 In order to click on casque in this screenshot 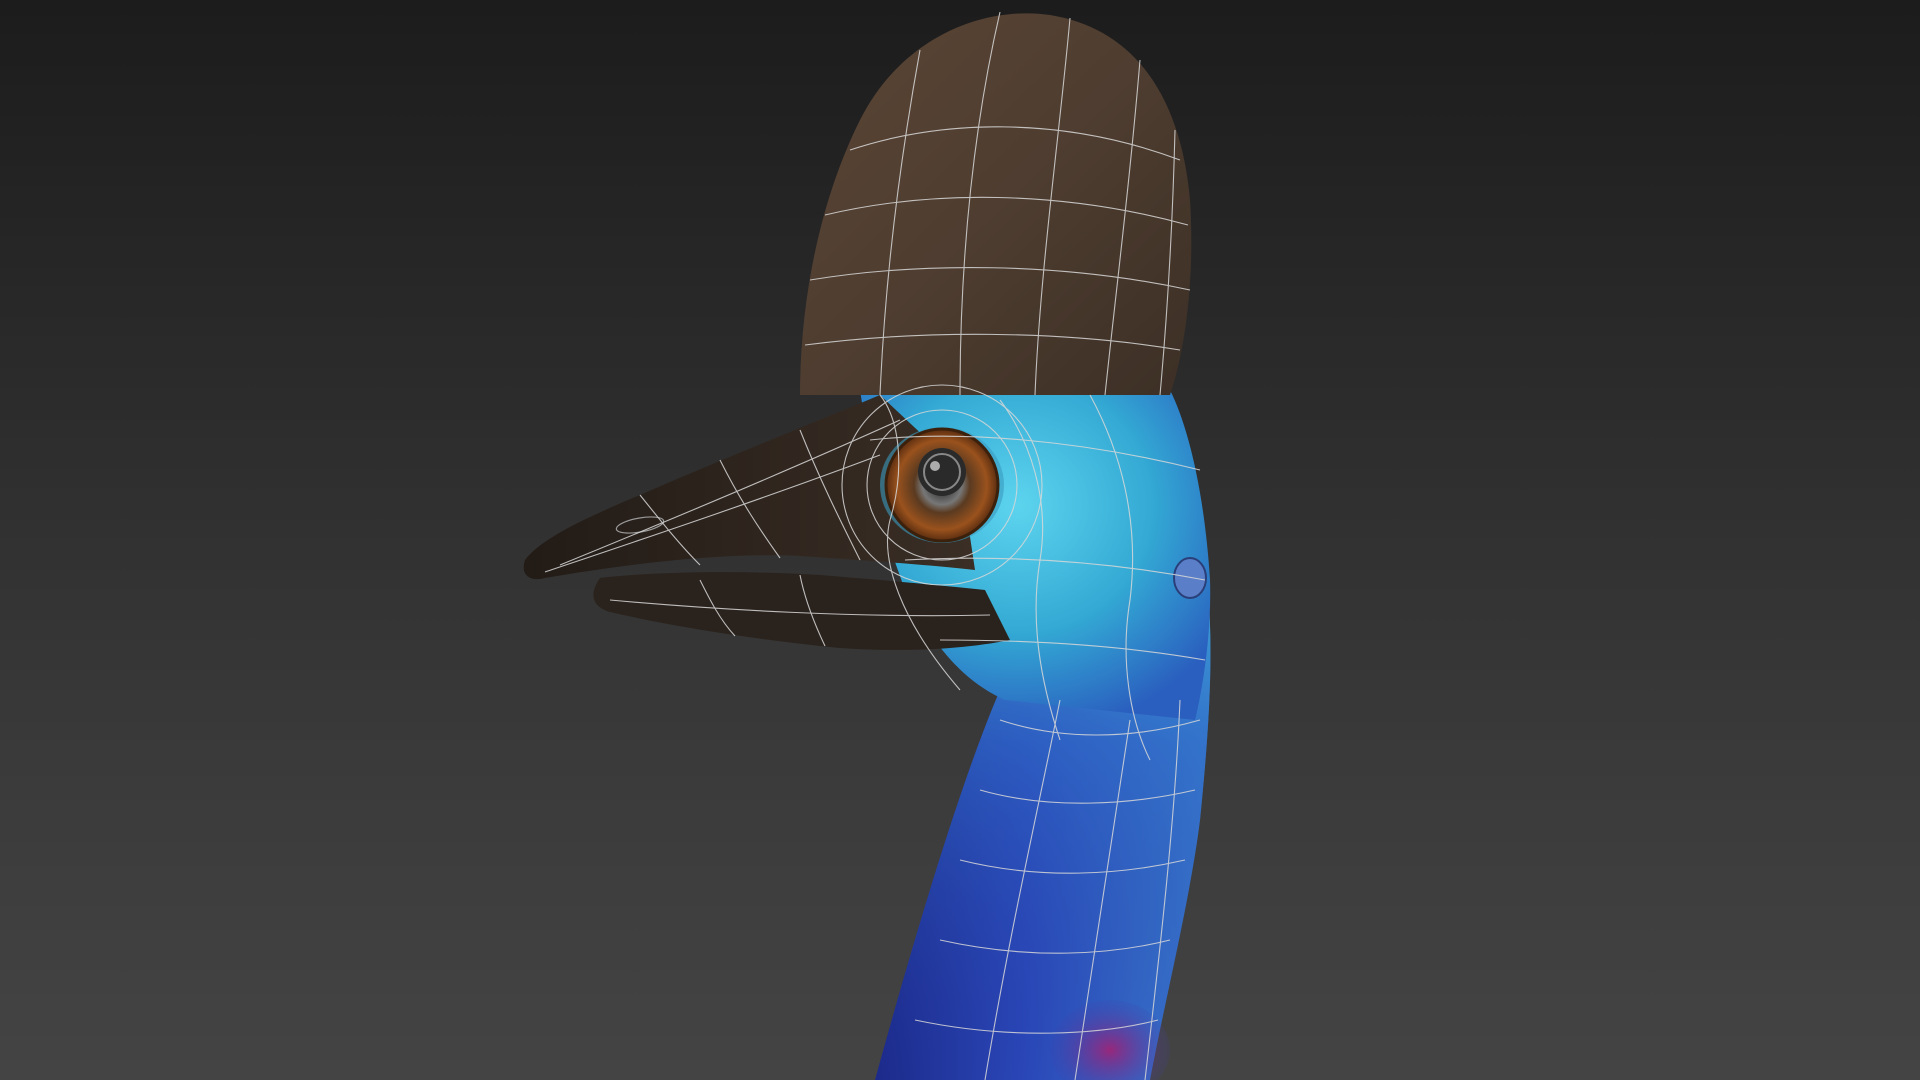, I will do `click(996, 204)`.